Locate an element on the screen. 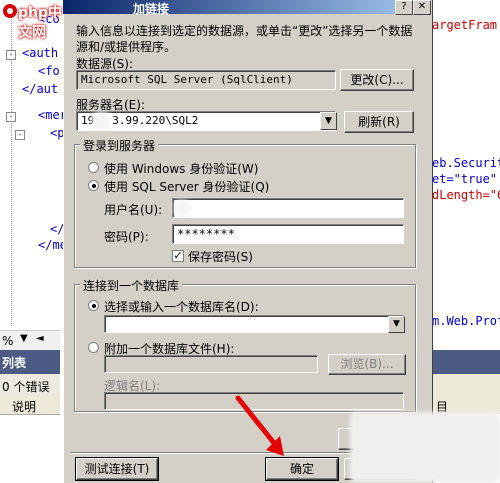  dialog-title: 加链接 is located at coordinates (151, 9).